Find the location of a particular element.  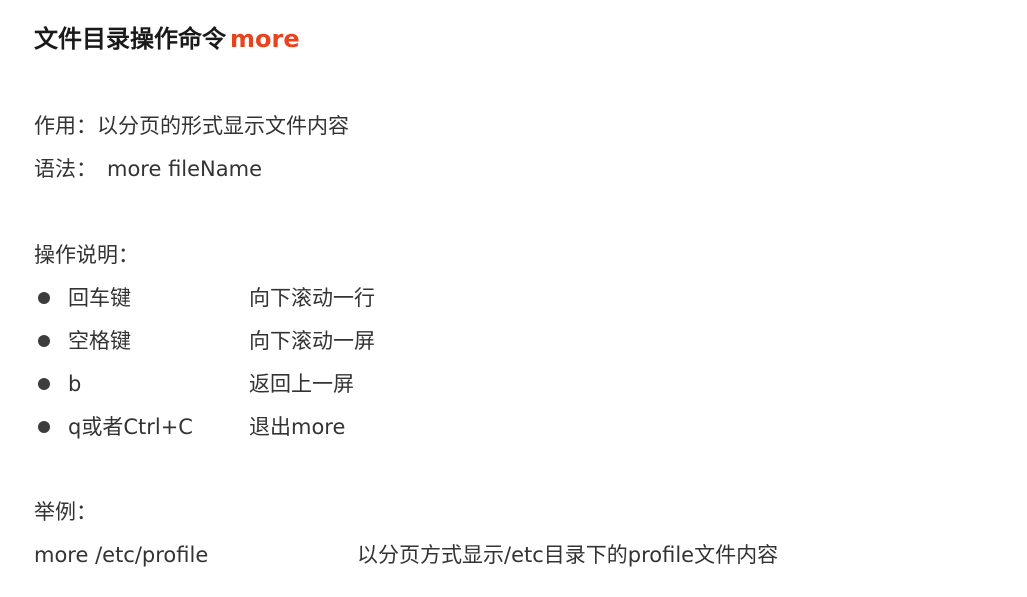

operation-key: 回车键 is located at coordinates (99, 298).